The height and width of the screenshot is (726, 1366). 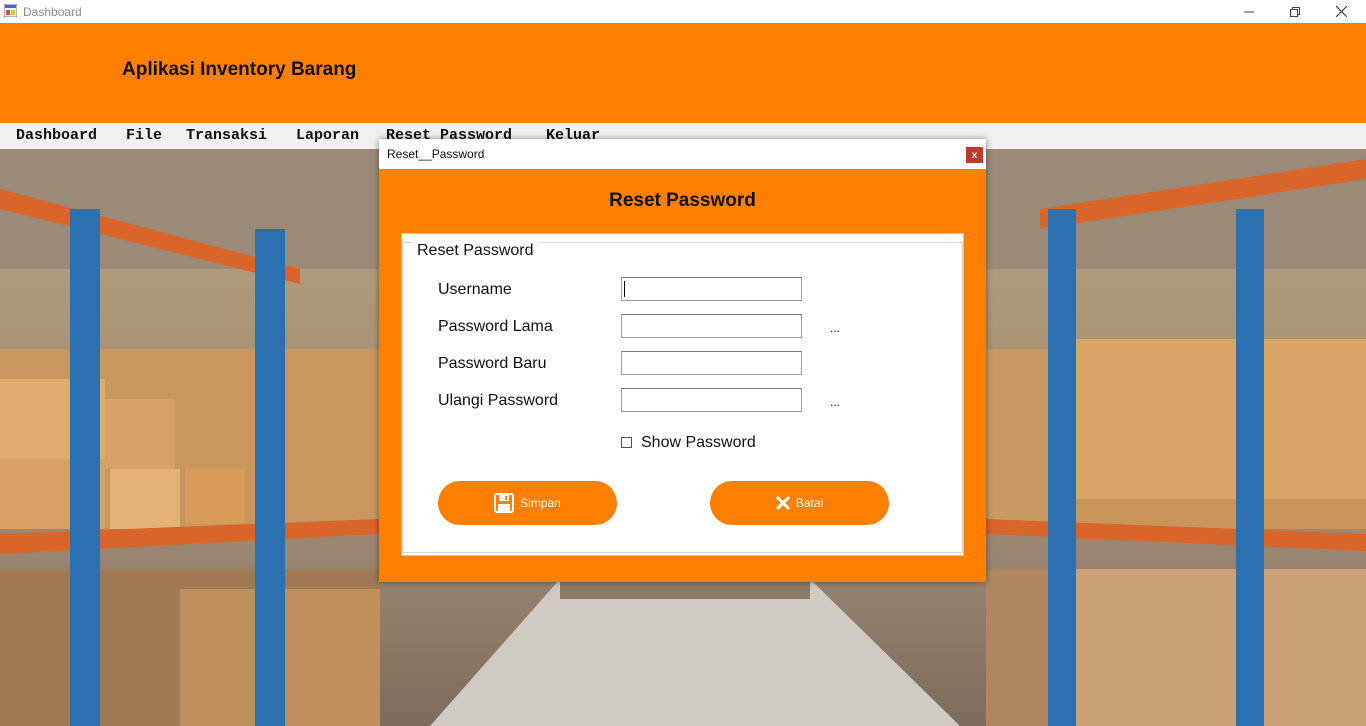 I want to click on window-close-button, so click(x=1341, y=11).